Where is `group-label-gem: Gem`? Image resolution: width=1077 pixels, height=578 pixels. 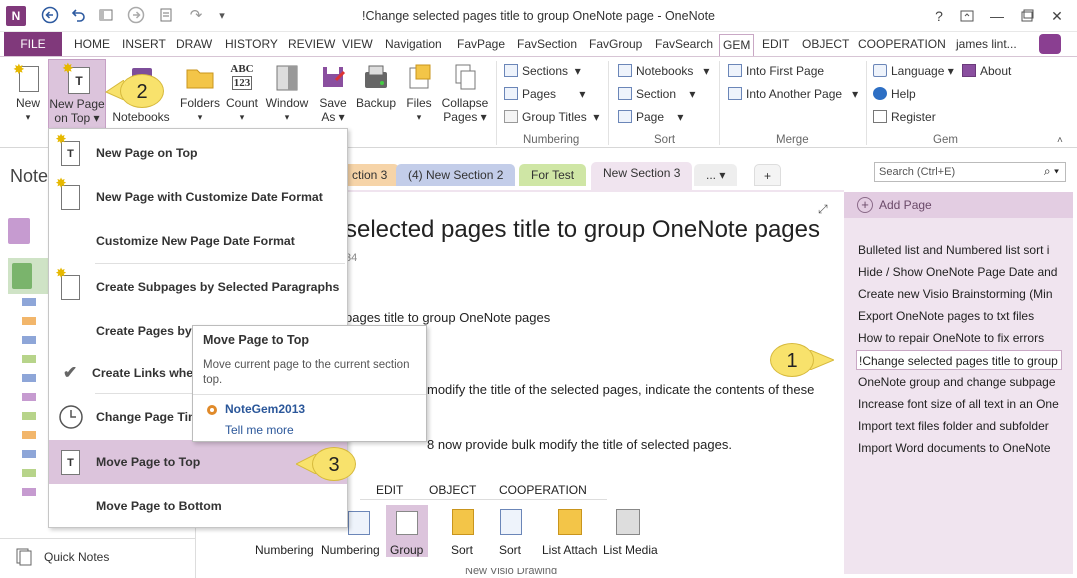 group-label-gem: Gem is located at coordinates (945, 140).